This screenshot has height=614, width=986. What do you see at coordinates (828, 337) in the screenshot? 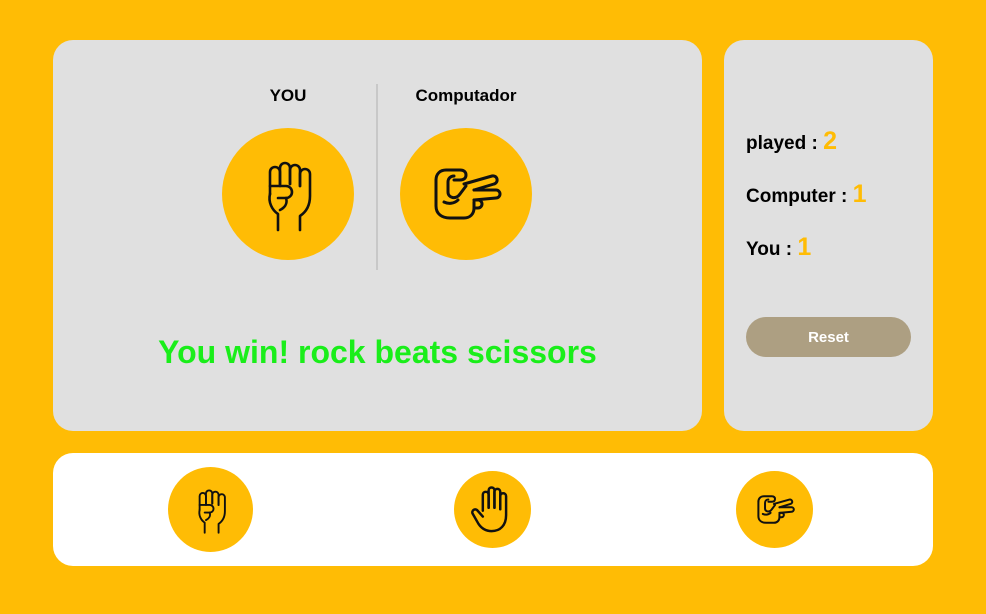
I see `reset-button: Reset` at bounding box center [828, 337].